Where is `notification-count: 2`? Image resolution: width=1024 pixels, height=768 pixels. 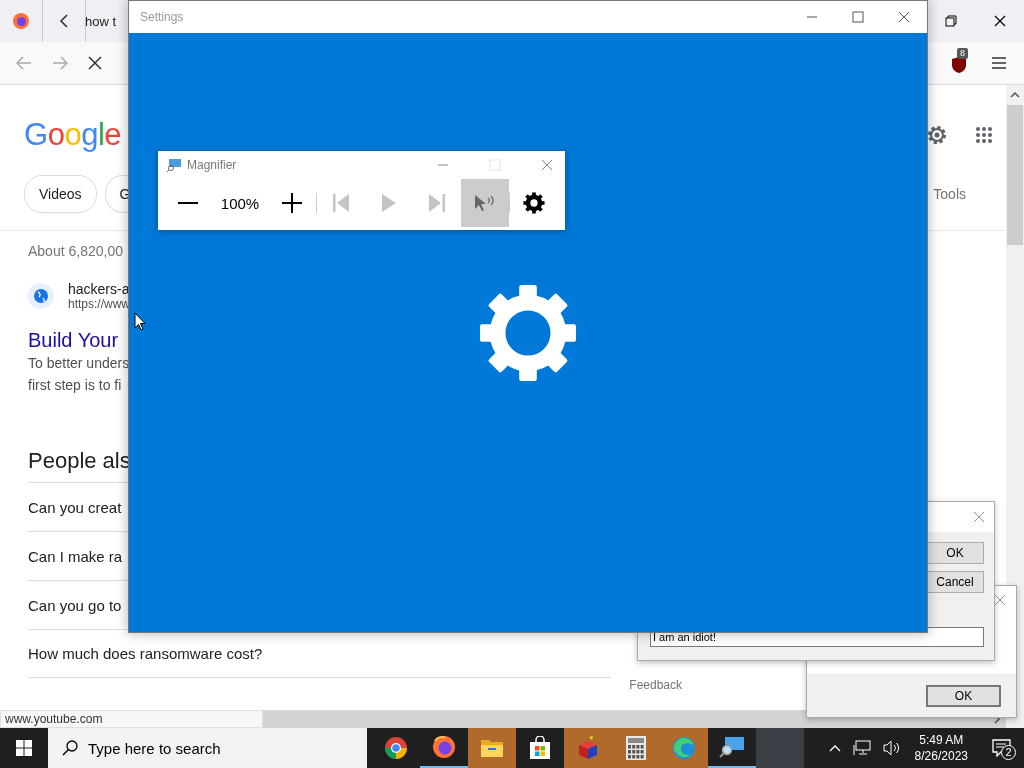 notification-count: 2 is located at coordinates (1008, 752).